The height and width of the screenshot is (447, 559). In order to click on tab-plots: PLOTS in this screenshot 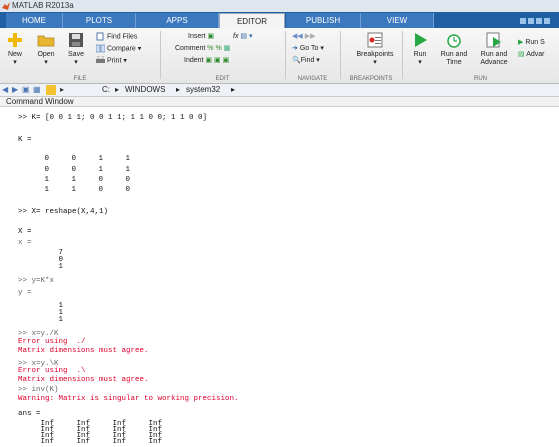, I will do `click(99, 20)`.